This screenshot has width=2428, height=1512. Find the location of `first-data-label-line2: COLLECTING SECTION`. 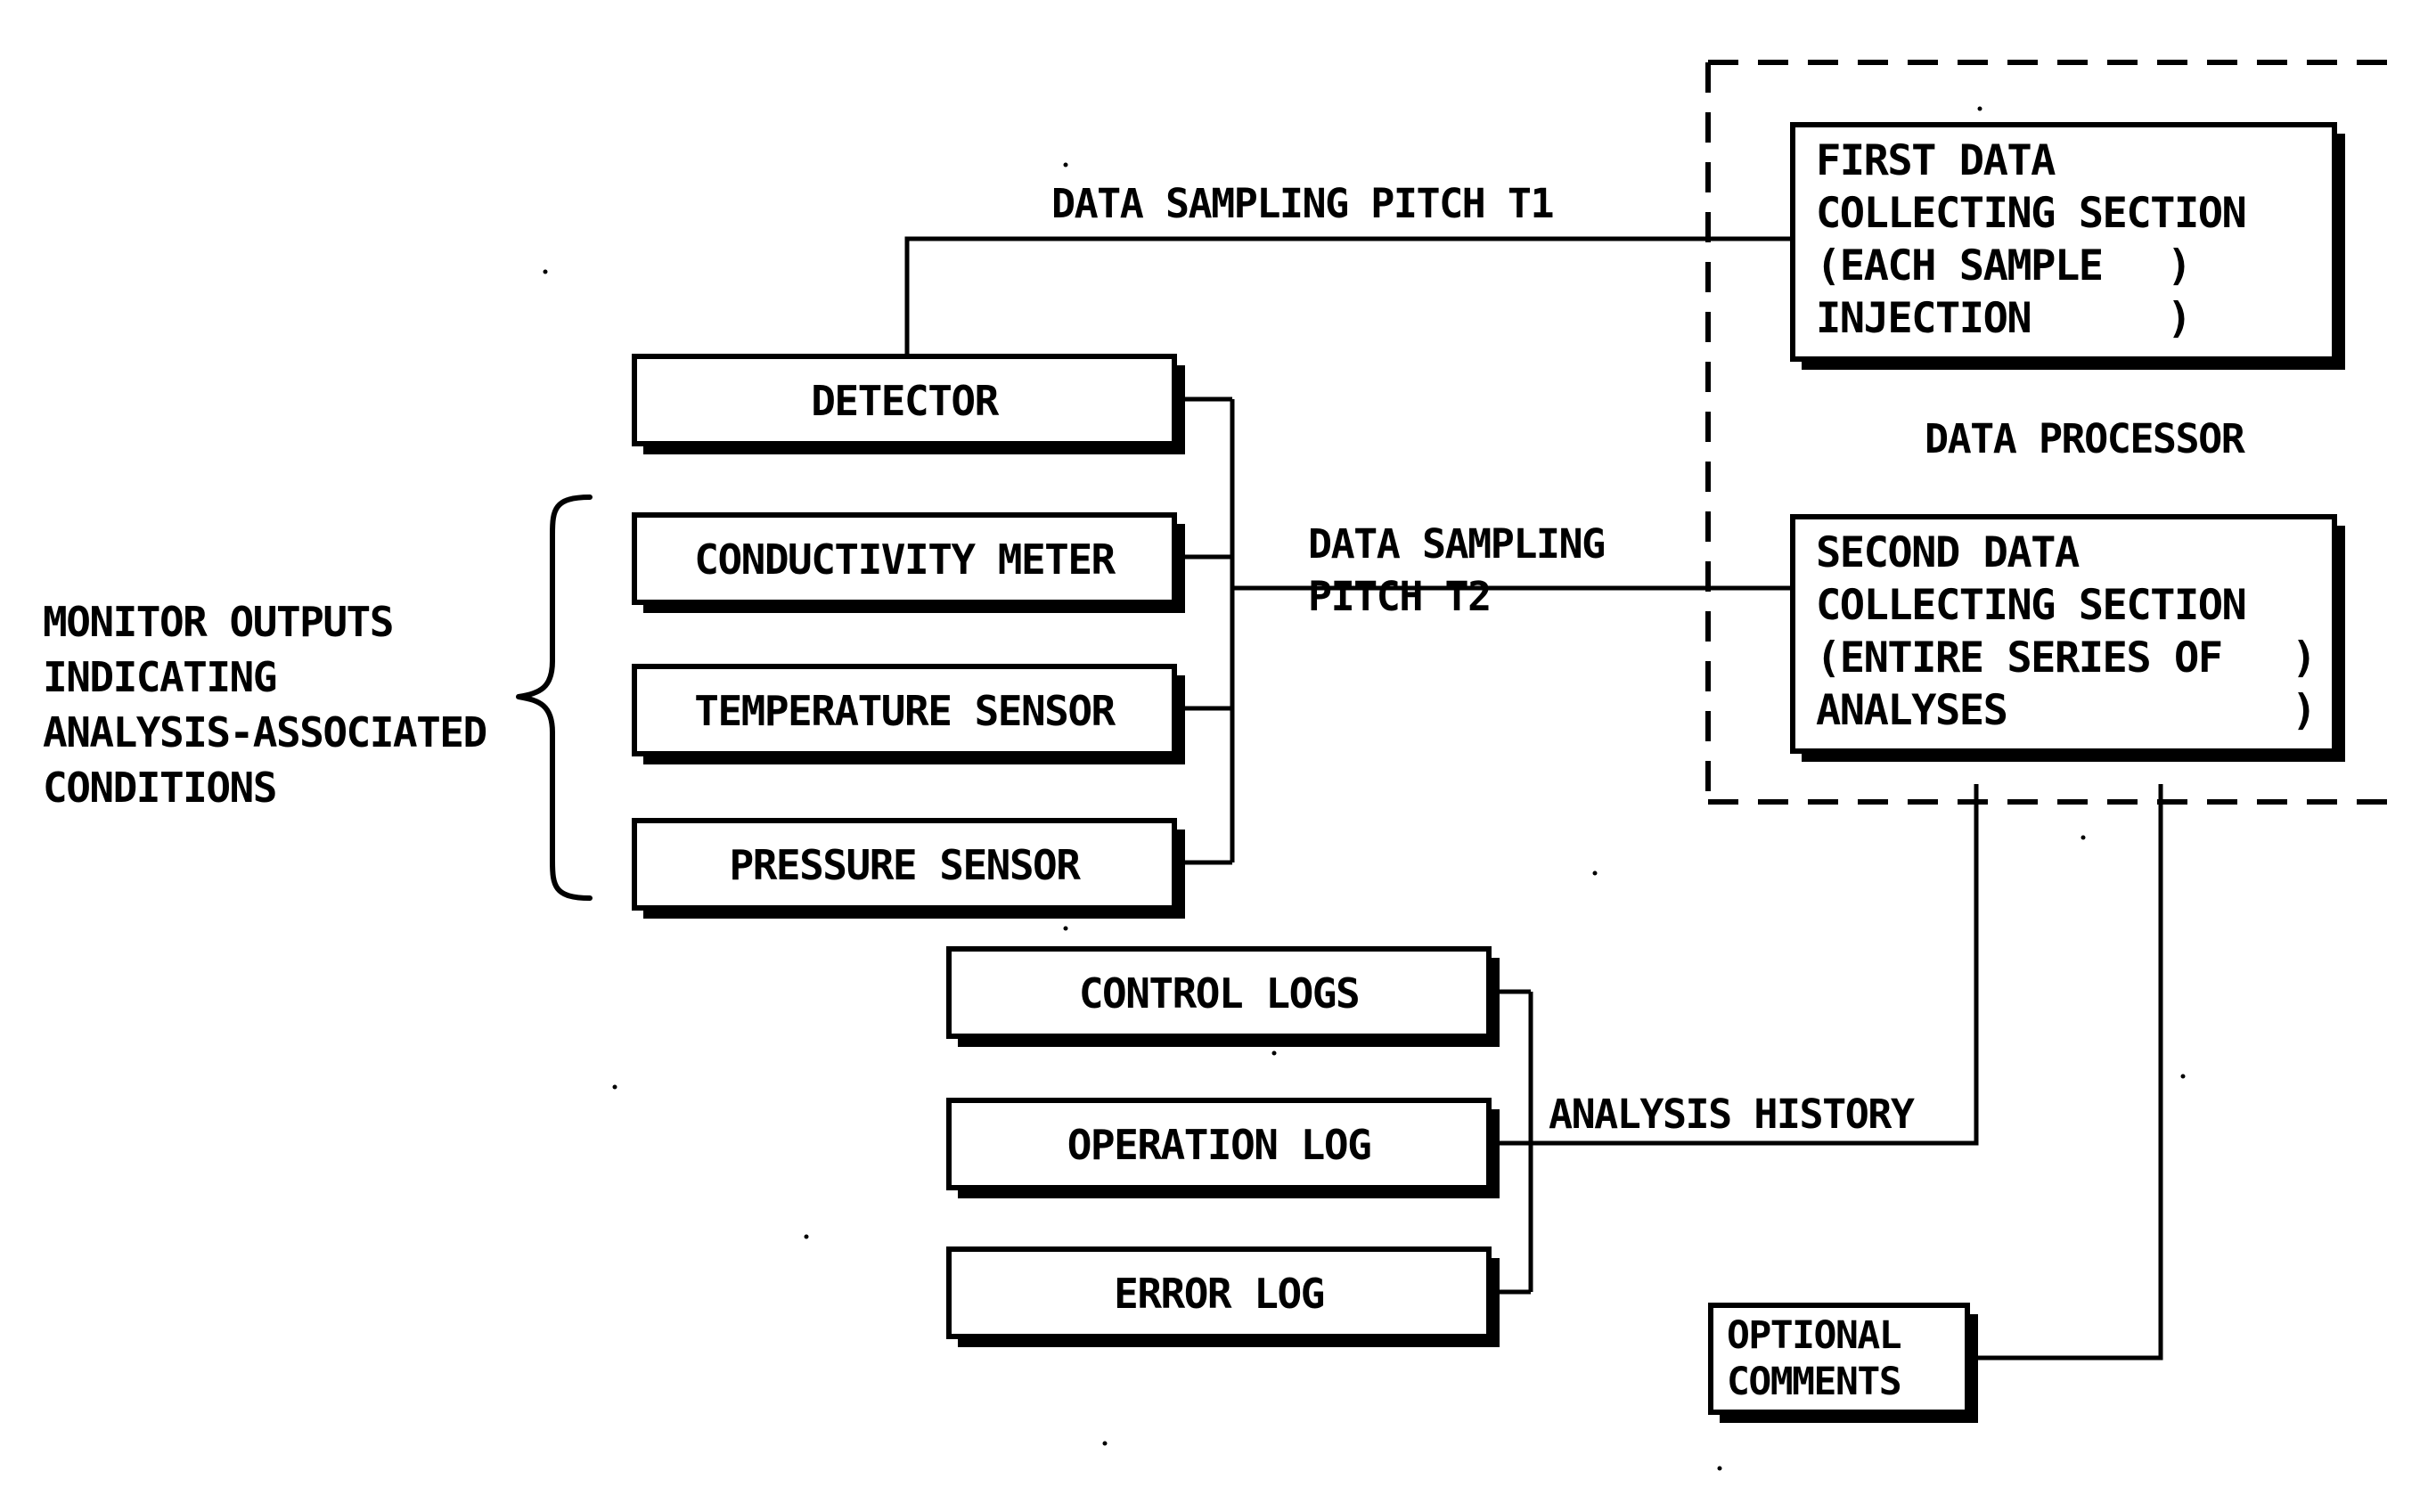

first-data-label-line2: COLLECTING SECTION is located at coordinates (2031, 213).